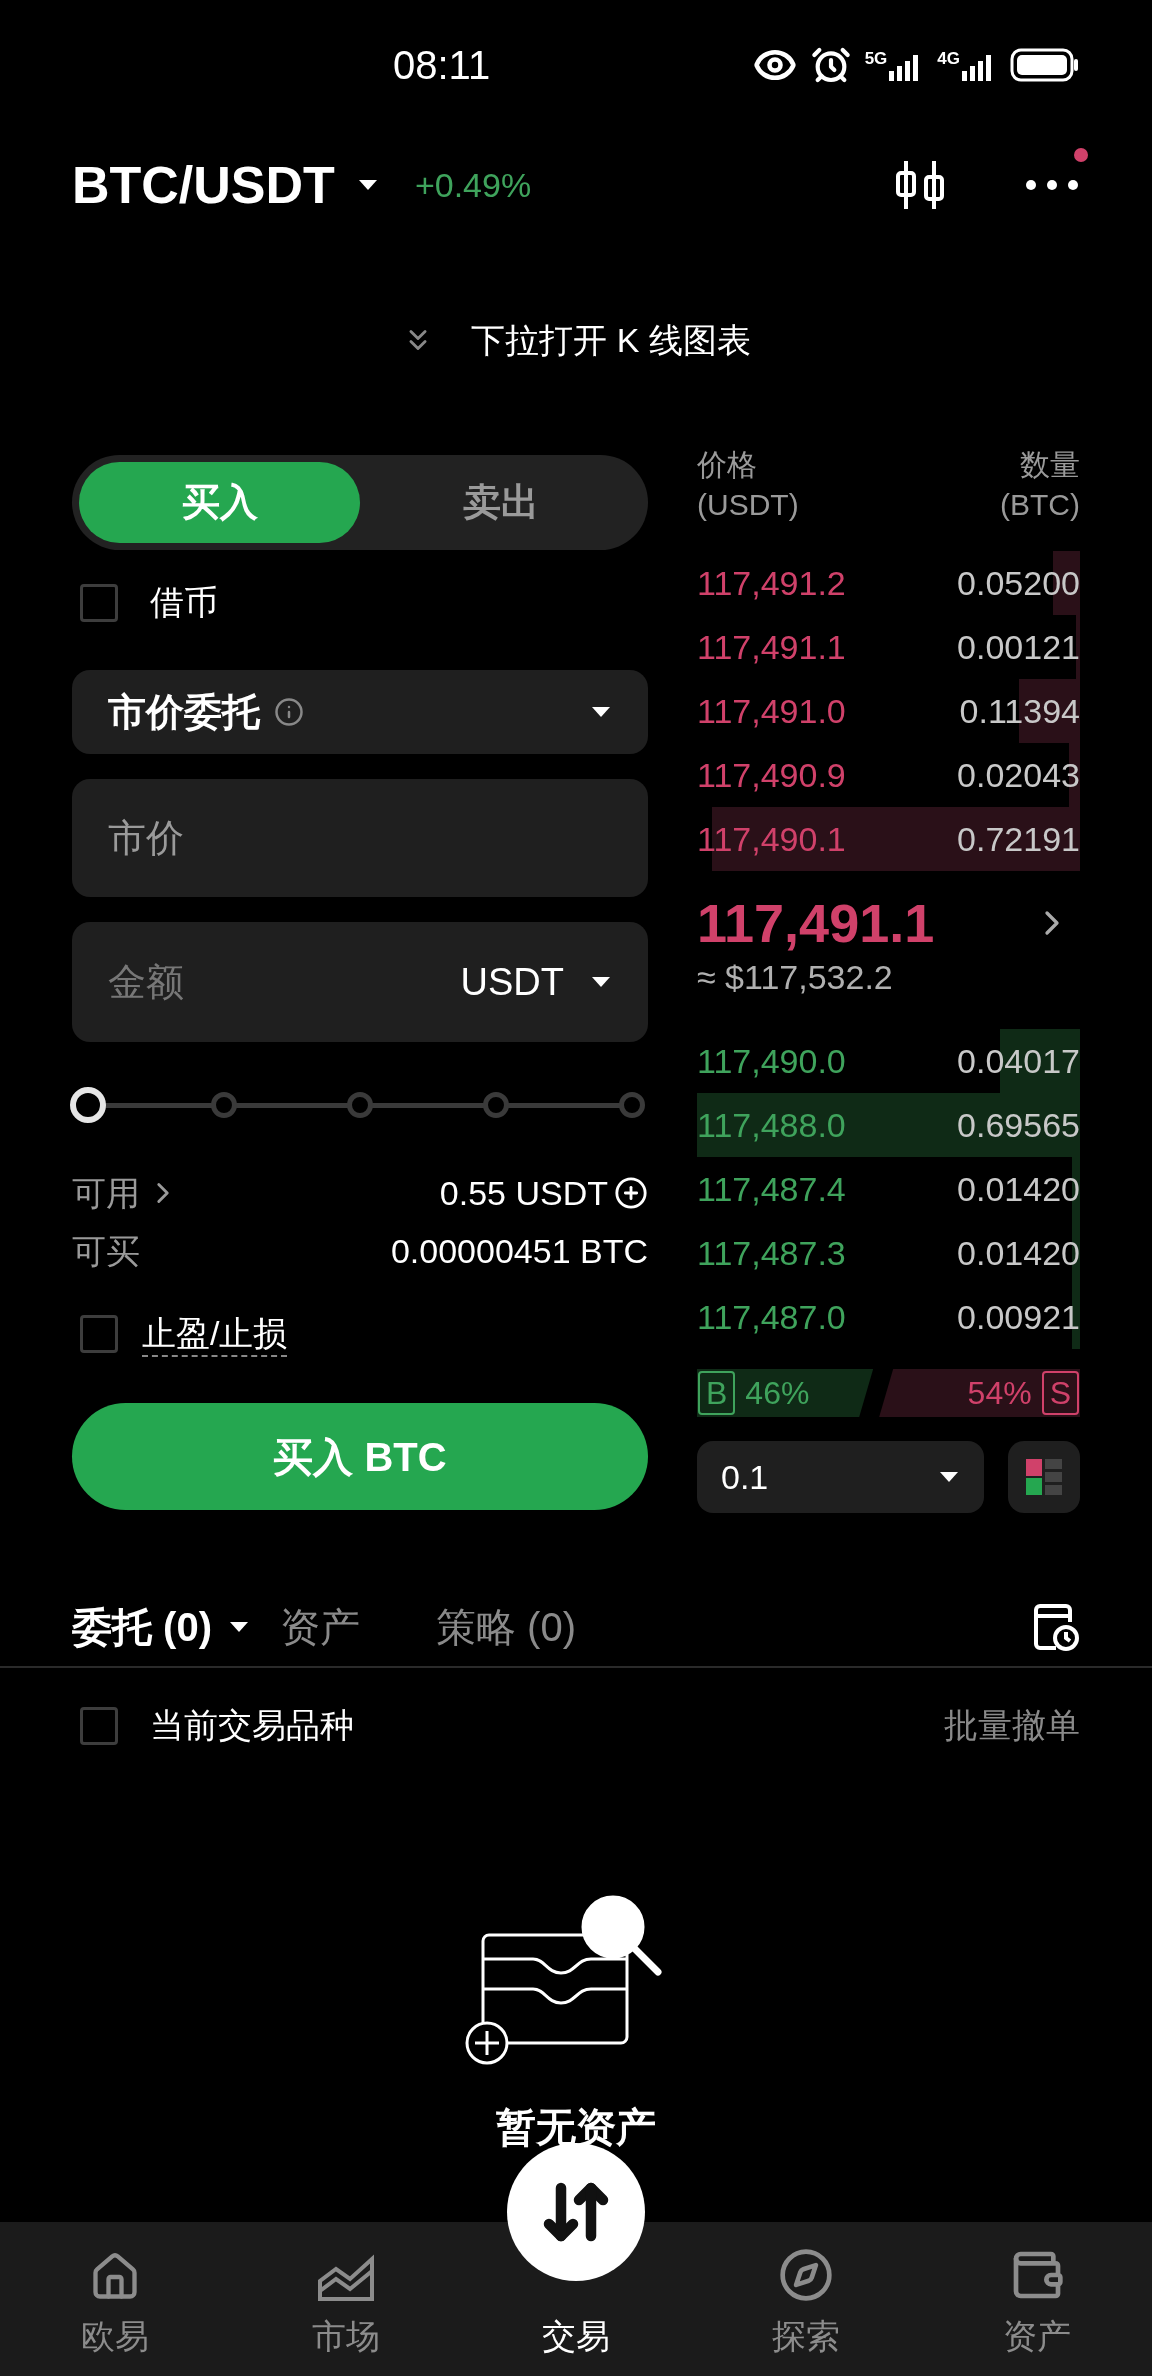 This screenshot has width=1152, height=2376. Describe the element at coordinates (771, 775) in the screenshot. I see `order-price: 117,490.9` at that location.